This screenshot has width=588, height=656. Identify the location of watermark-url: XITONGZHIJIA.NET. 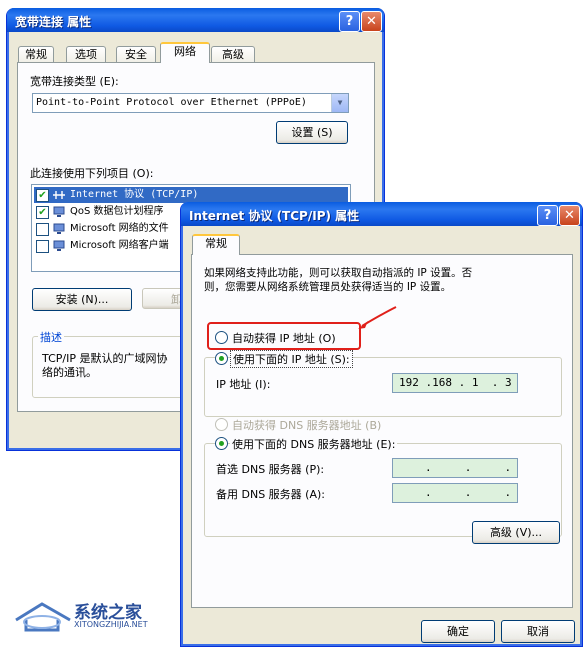
(111, 624).